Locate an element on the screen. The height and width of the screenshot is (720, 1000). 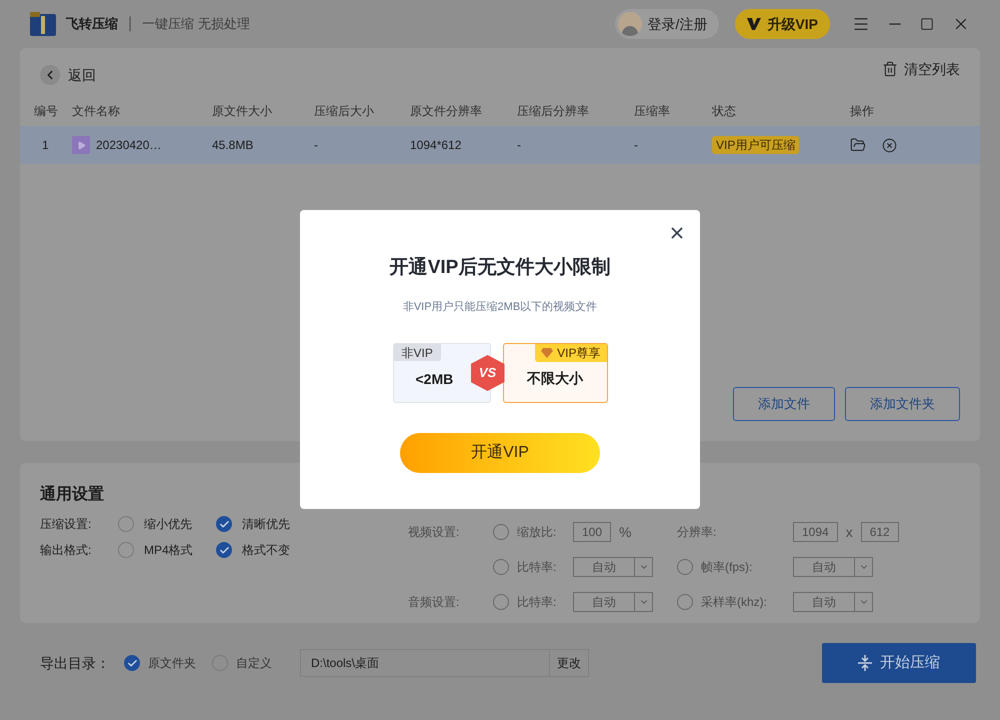
param-label: 采样率(khz): is located at coordinates (734, 602).